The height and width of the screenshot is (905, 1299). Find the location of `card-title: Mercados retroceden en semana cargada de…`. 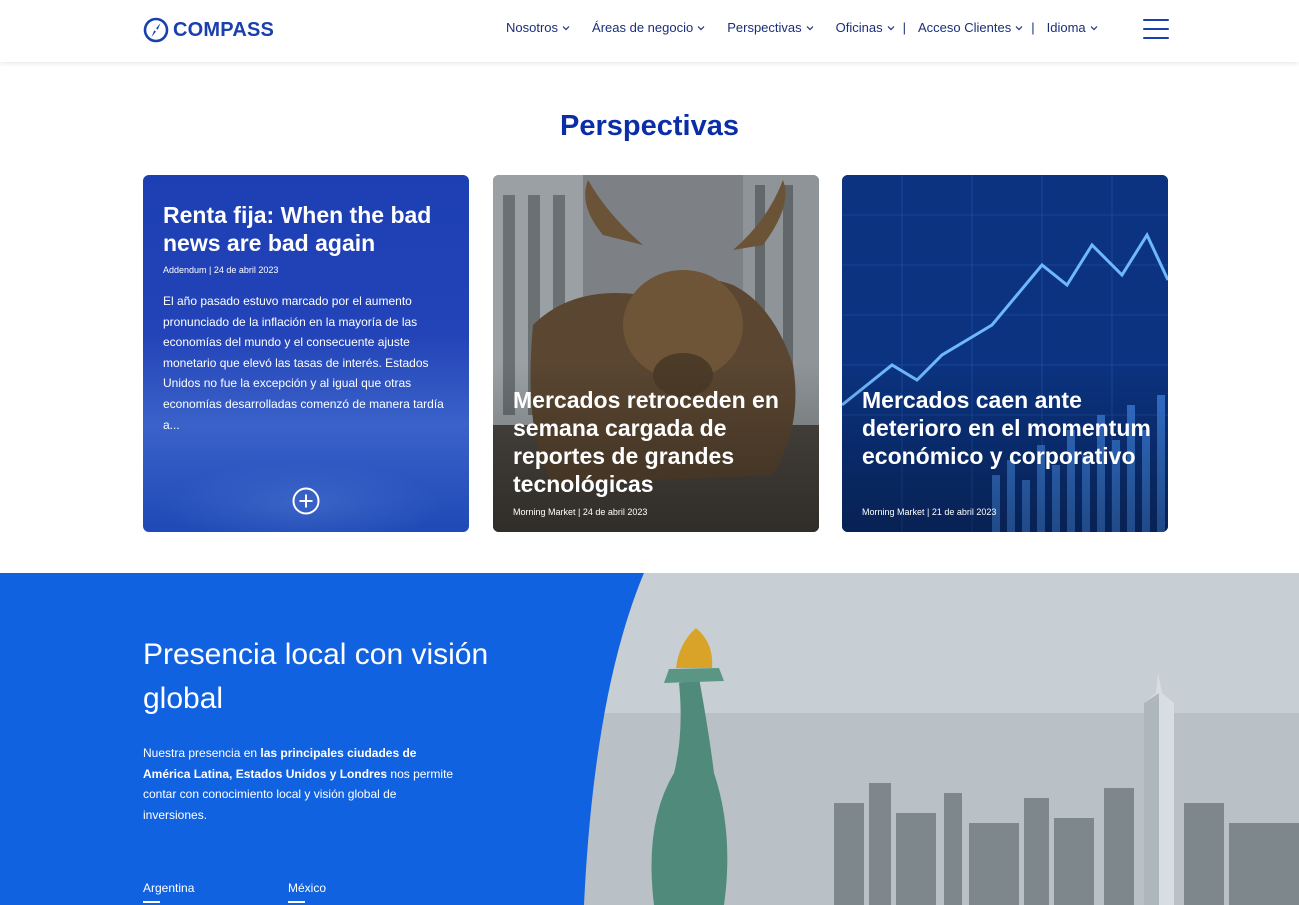

card-title: Mercados retroceden en semana cargada de… is located at coordinates (646, 442).